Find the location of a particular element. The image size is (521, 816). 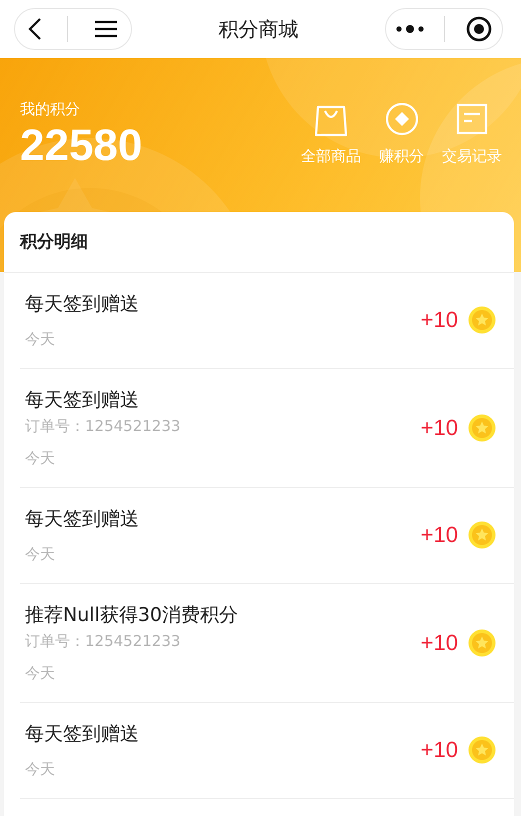

shortcut-label: 全部商品 is located at coordinates (331, 156).